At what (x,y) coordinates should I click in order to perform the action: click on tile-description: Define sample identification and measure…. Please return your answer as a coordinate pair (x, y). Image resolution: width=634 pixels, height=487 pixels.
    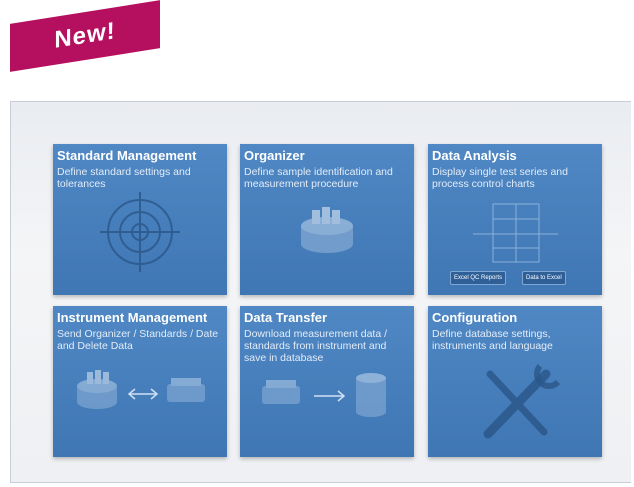
    Looking at the image, I should click on (318, 178).